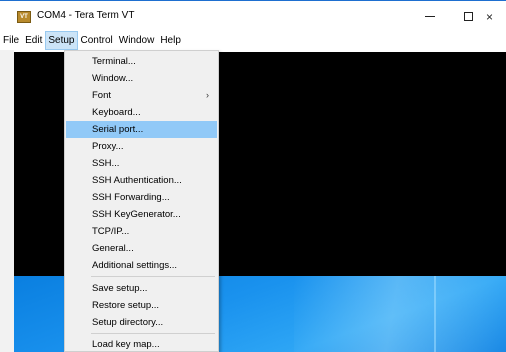  I want to click on menu-setup: Setup, so click(61, 40).